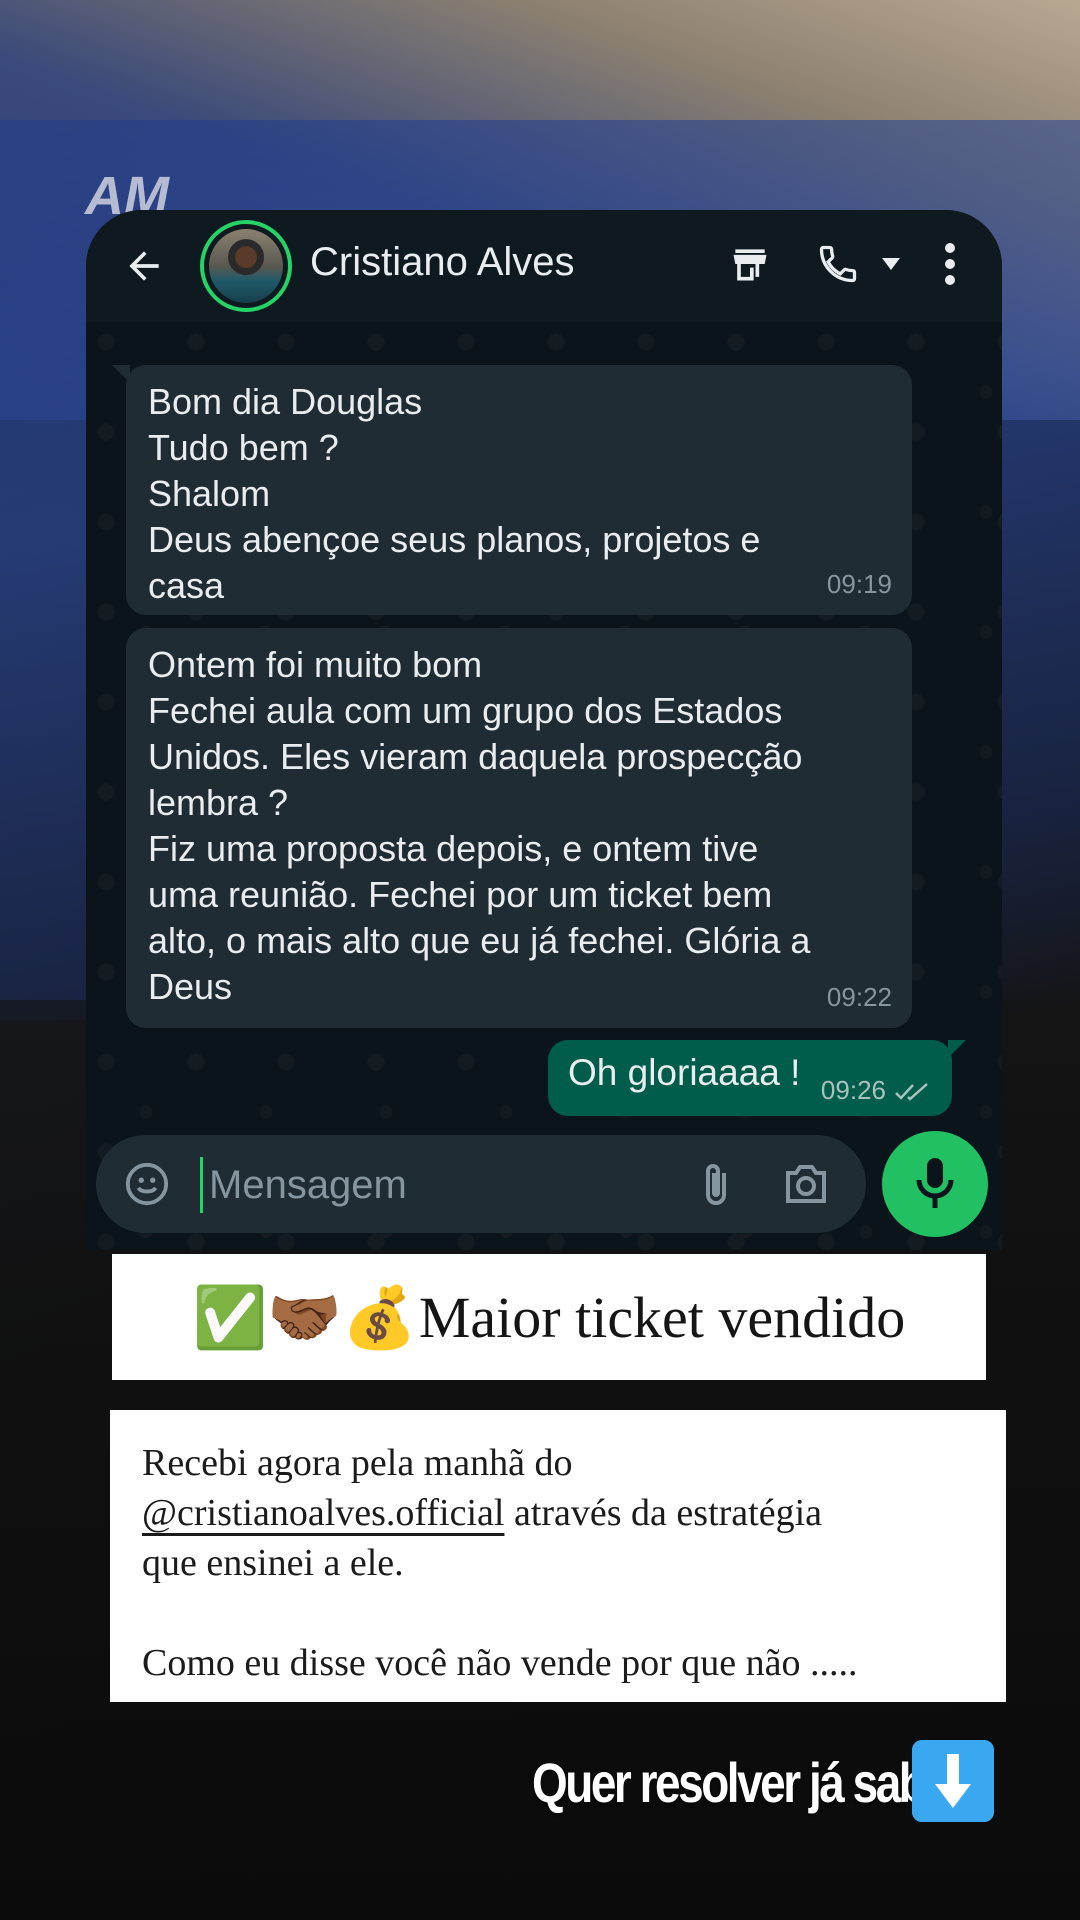 The image size is (1080, 1920). What do you see at coordinates (853, 1090) in the screenshot?
I see `message-time: 09:26` at bounding box center [853, 1090].